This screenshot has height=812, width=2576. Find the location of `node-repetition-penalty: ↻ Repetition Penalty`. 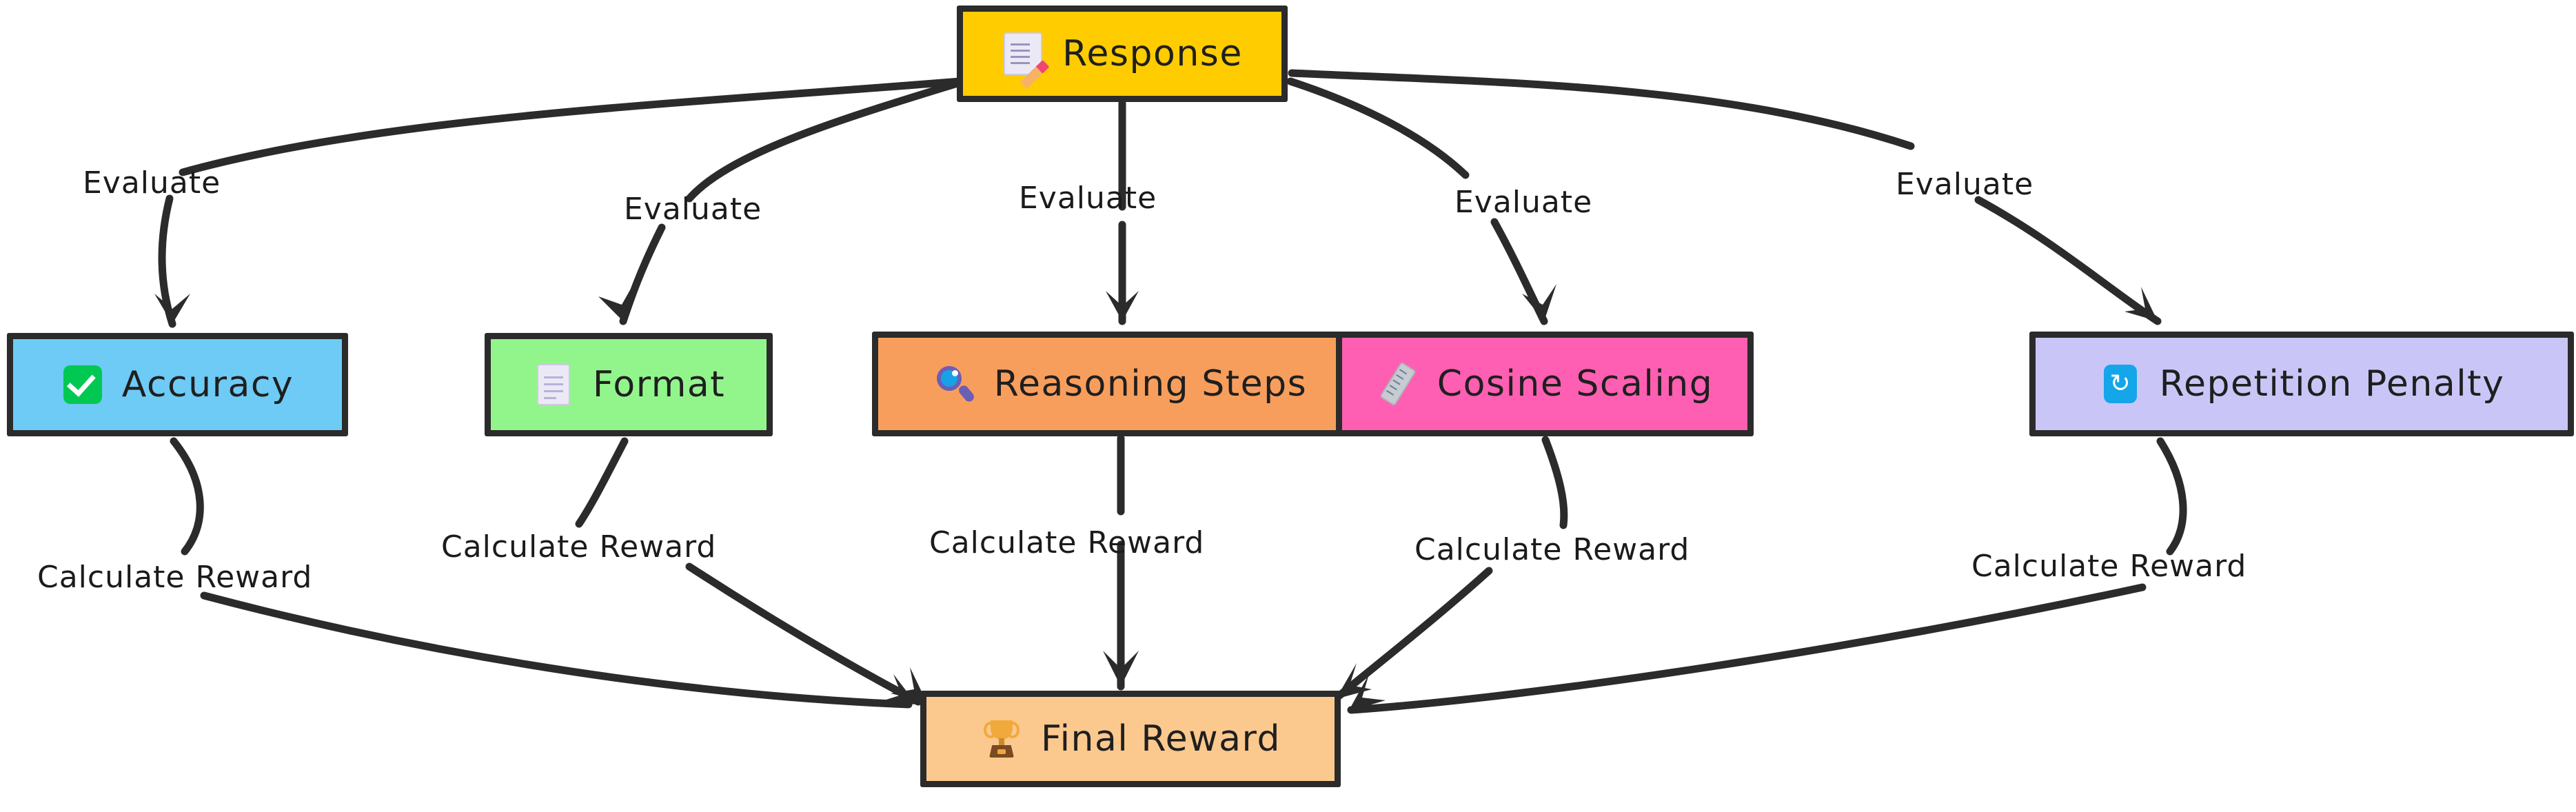

node-repetition-penalty: ↻ Repetition Penalty is located at coordinates (2301, 384).